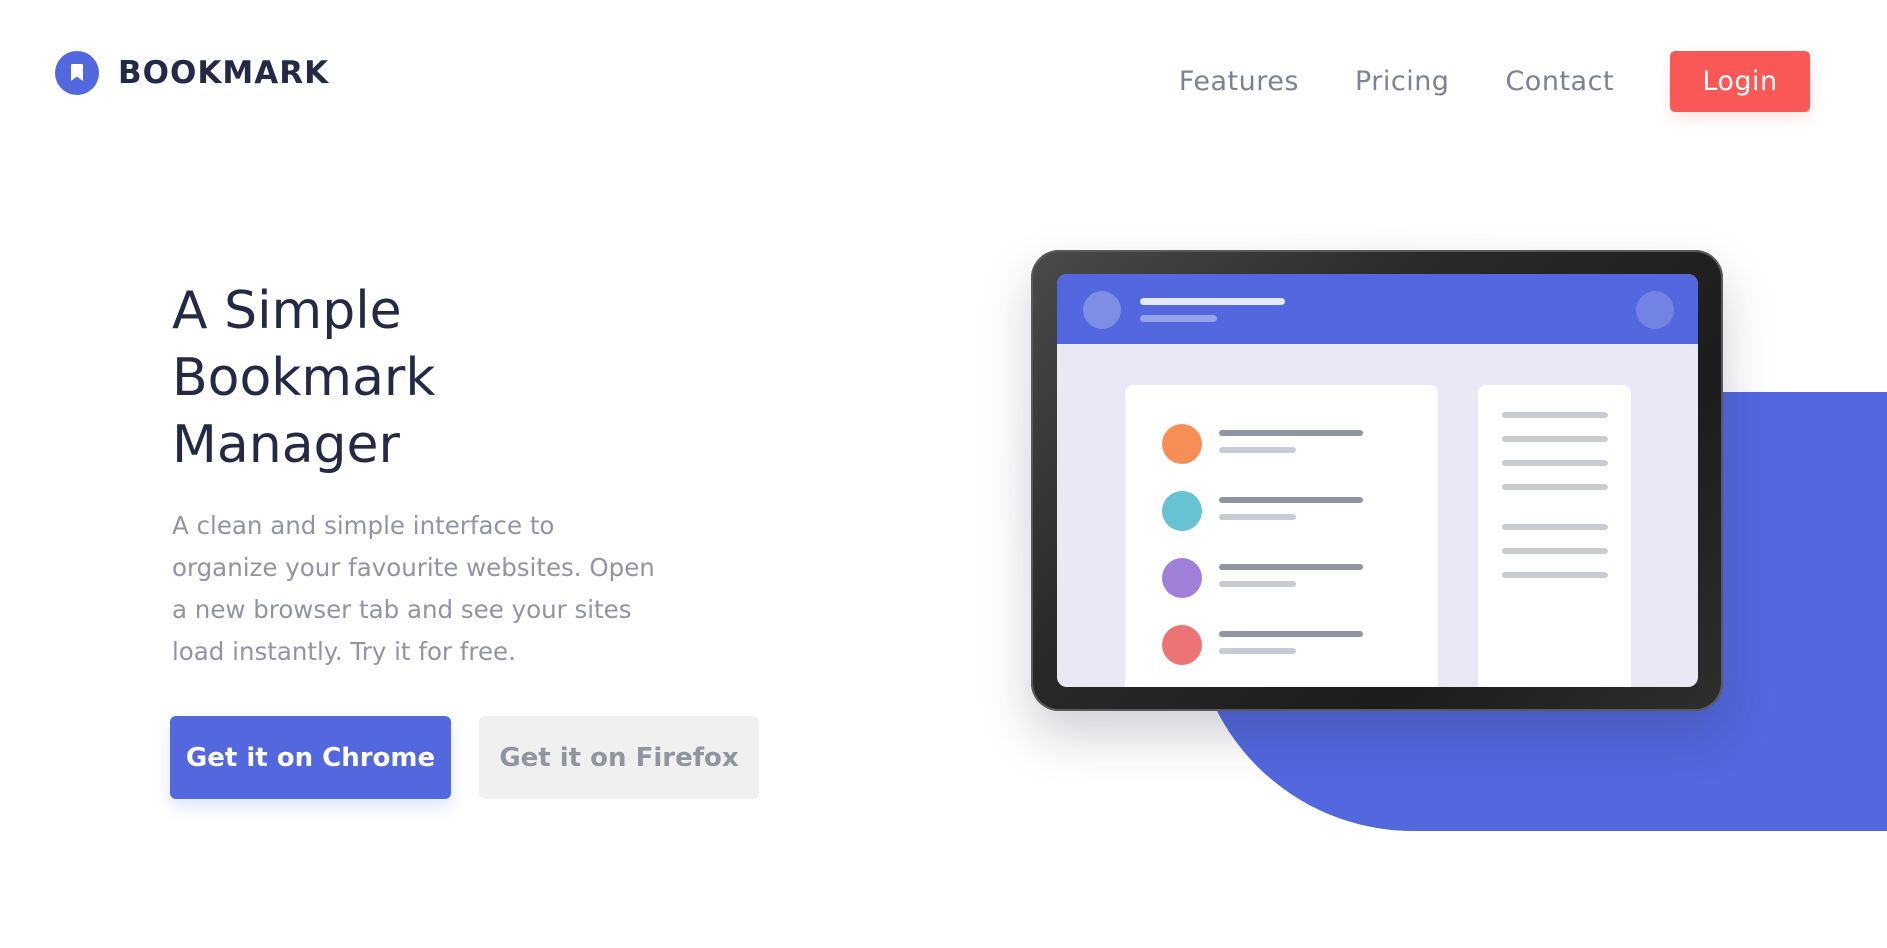 This screenshot has width=1887, height=948. I want to click on brand-name: BOOKMARK, so click(224, 73).